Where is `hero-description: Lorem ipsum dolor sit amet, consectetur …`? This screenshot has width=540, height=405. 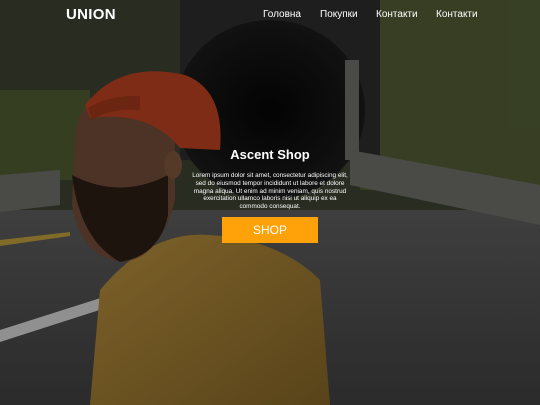
hero-description: Lorem ipsum dolor sit amet, consectetur … is located at coordinates (270, 191).